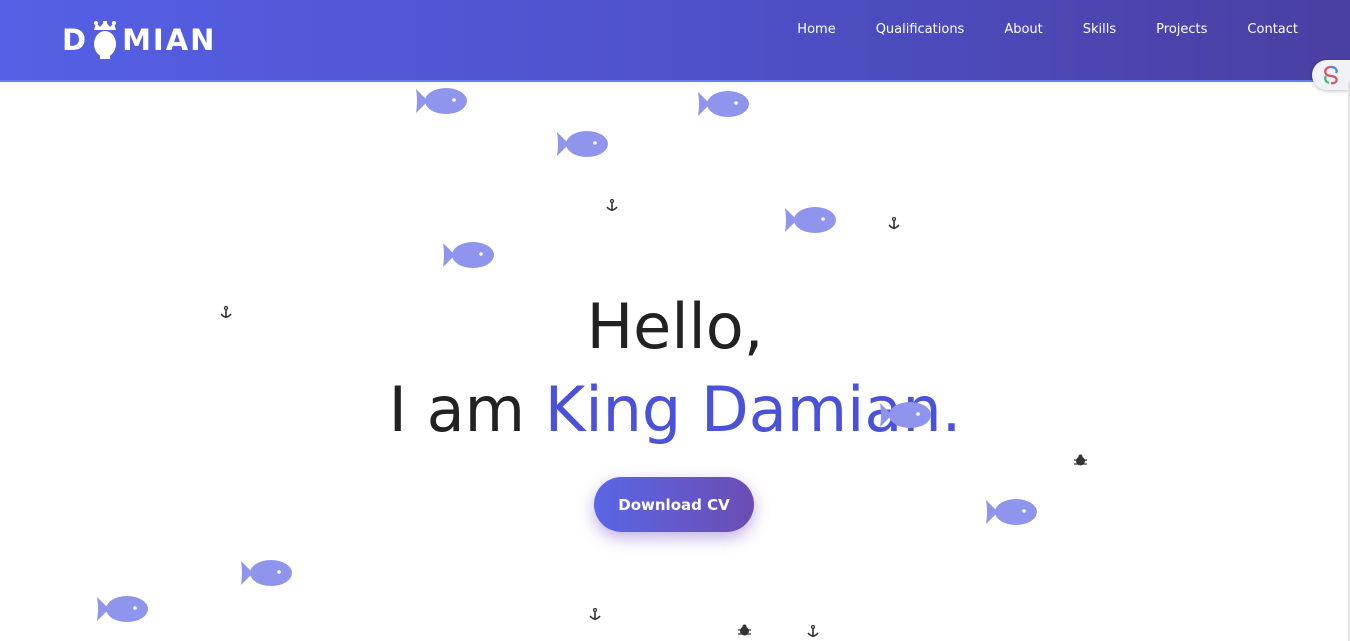 Image resolution: width=1350 pixels, height=641 pixels. Describe the element at coordinates (816, 30) in the screenshot. I see `nav-home: Home` at that location.